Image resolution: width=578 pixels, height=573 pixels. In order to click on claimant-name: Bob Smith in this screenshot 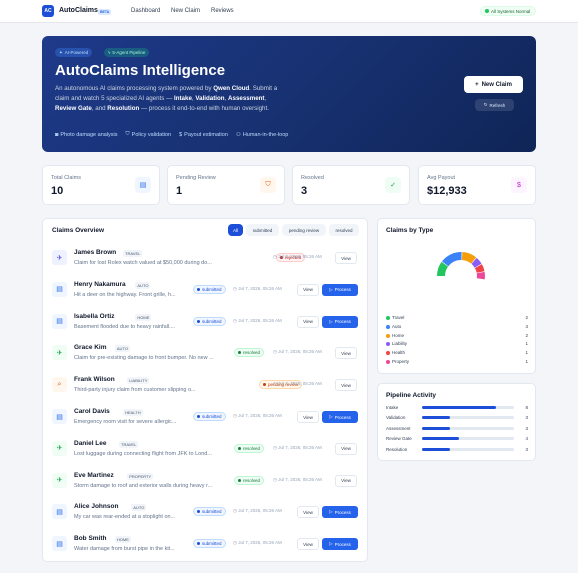, I will do `click(90, 539)`.